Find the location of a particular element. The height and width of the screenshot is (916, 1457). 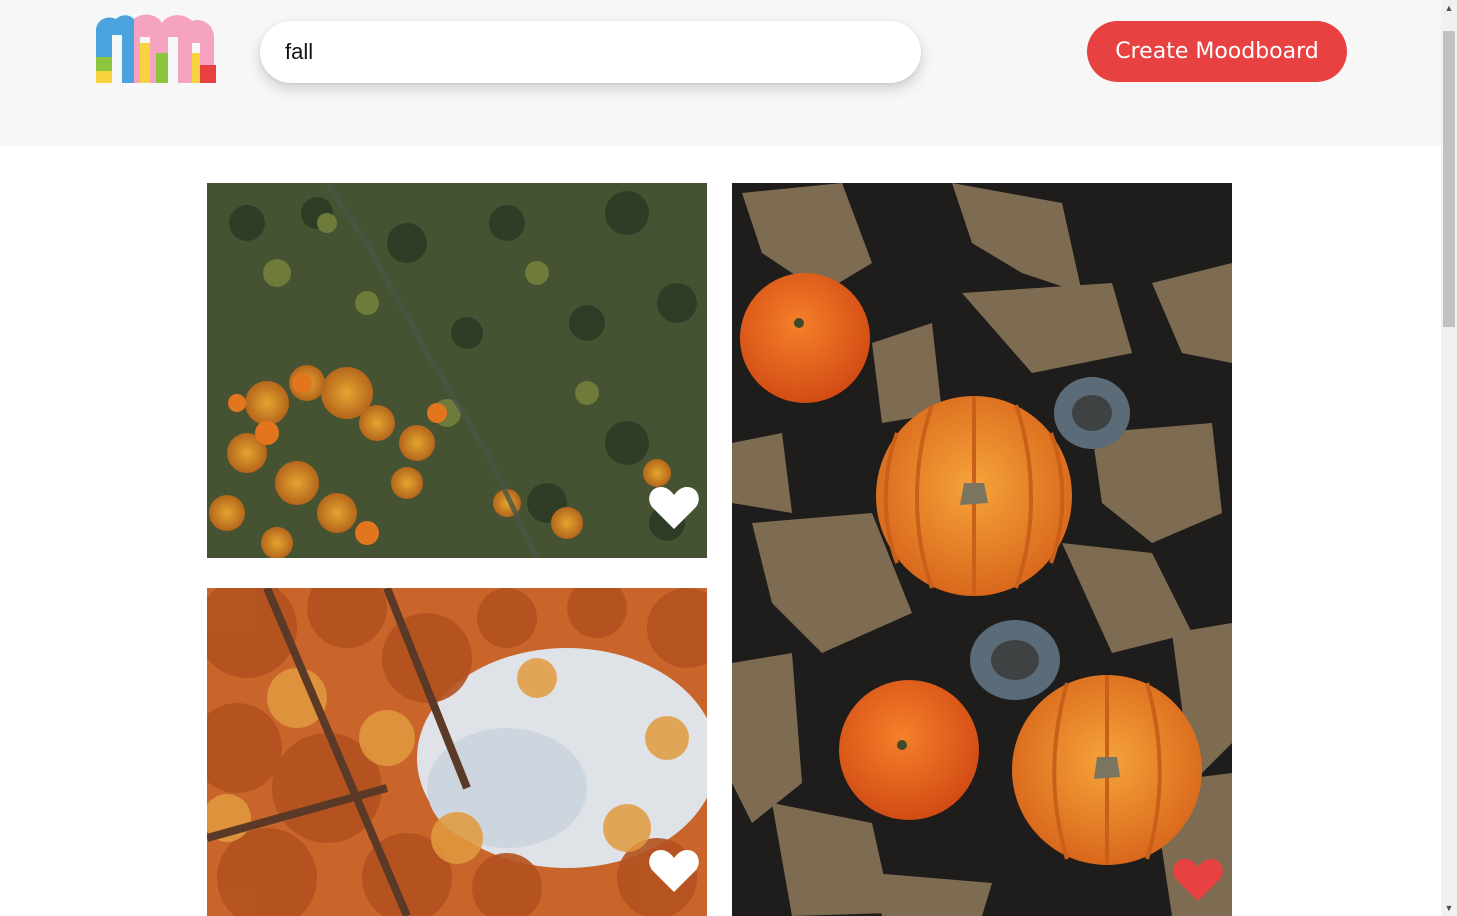

search-bar is located at coordinates (590, 52).